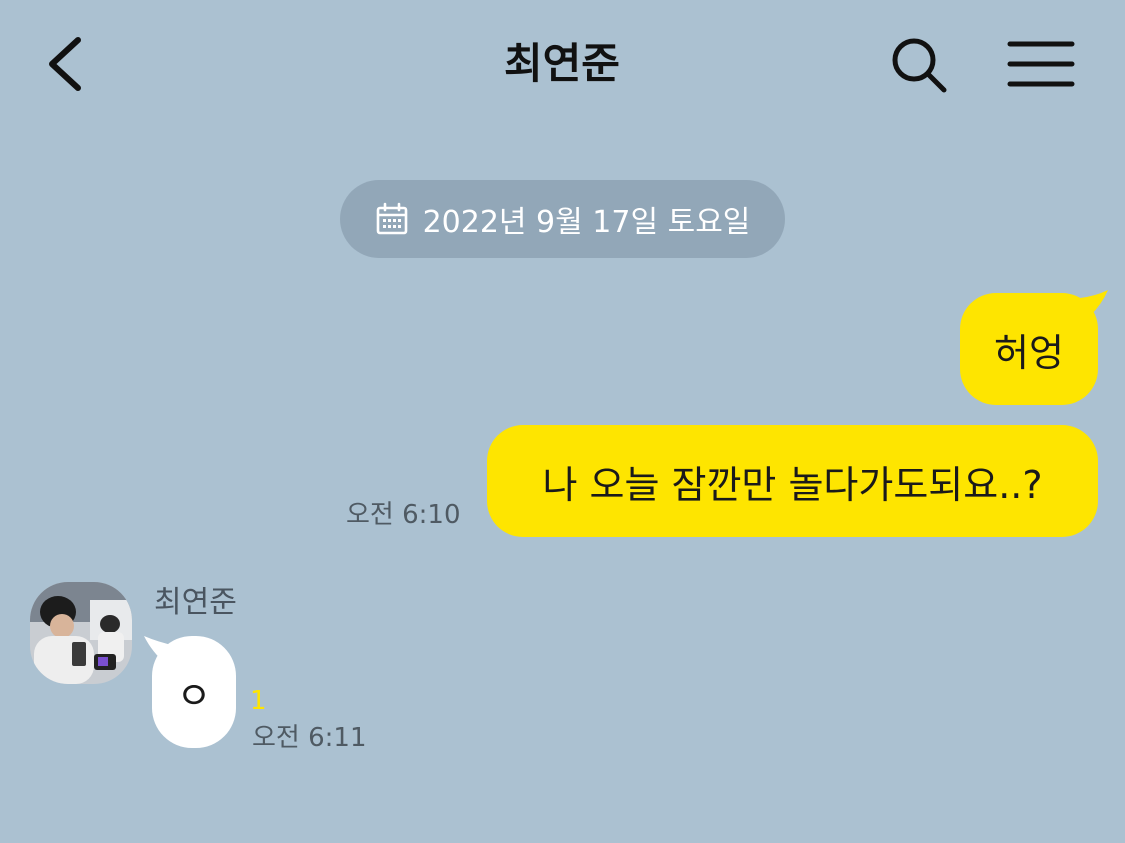 The image size is (1125, 843). I want to click on message-timestamp: 오전 6:11, so click(309, 738).